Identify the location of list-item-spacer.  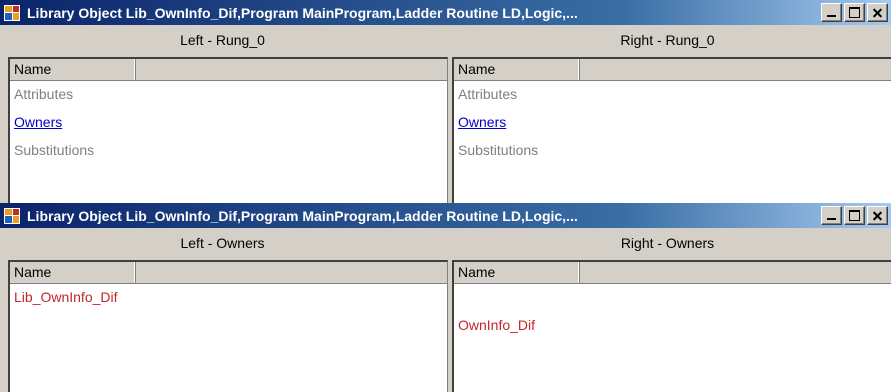
(672, 298).